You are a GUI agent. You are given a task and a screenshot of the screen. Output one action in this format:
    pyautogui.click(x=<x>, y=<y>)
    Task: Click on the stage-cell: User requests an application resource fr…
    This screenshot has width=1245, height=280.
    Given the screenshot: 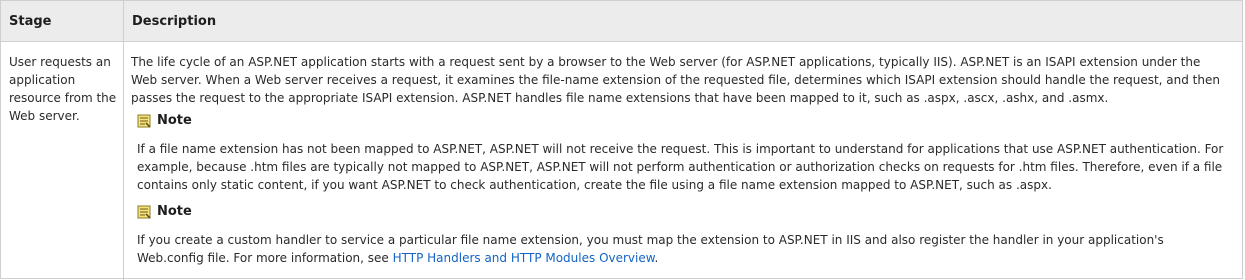 What is the action you would take?
    pyautogui.click(x=63, y=89)
    